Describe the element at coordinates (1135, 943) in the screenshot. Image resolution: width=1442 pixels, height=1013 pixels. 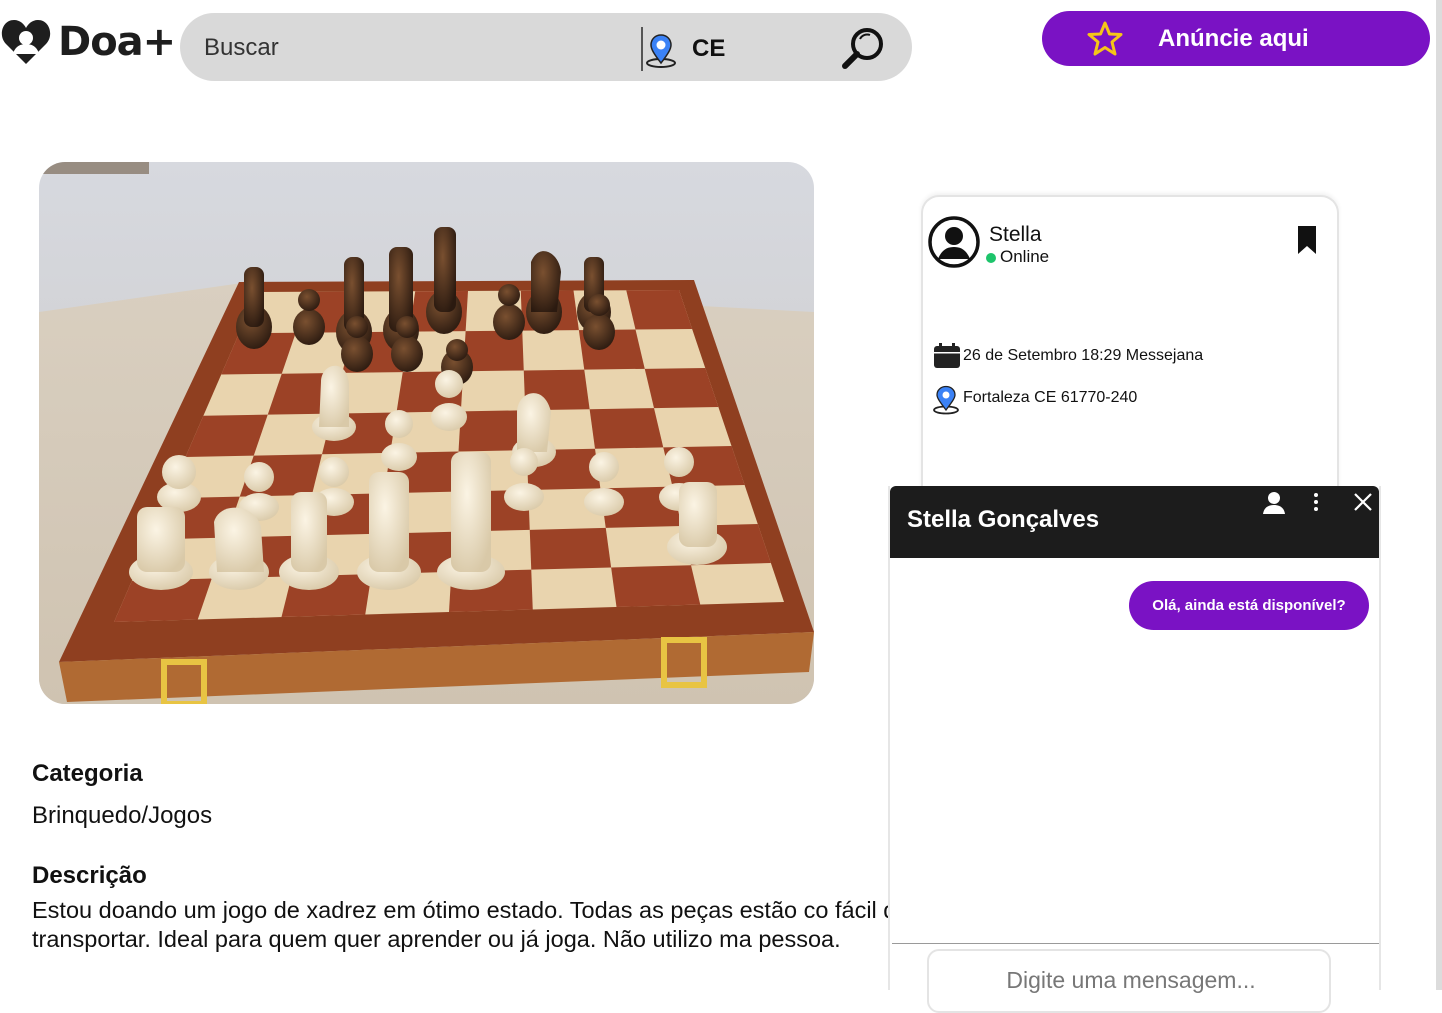
I see `chat-divider` at that location.